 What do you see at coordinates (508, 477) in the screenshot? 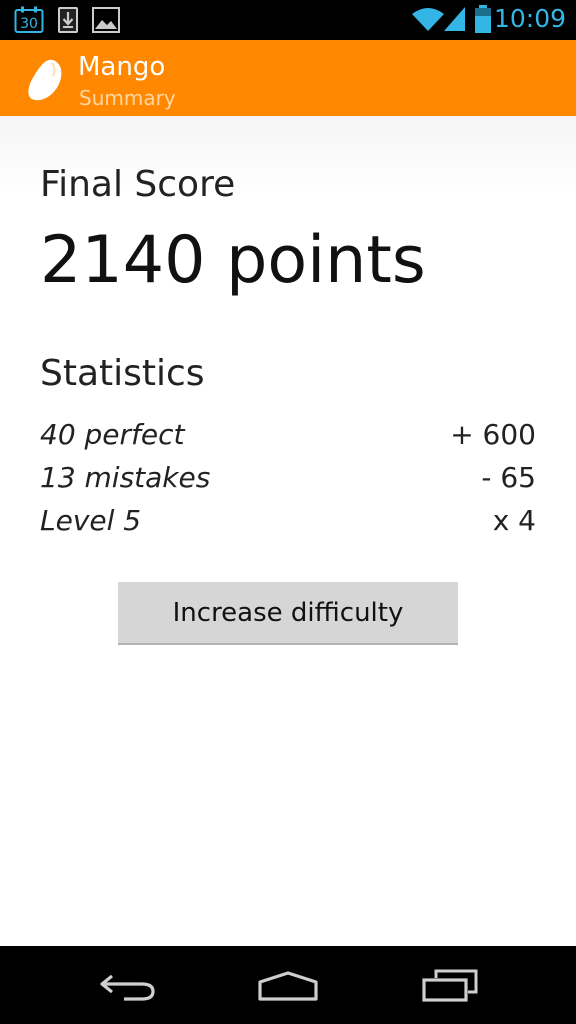
I see `stat-value: - 65` at bounding box center [508, 477].